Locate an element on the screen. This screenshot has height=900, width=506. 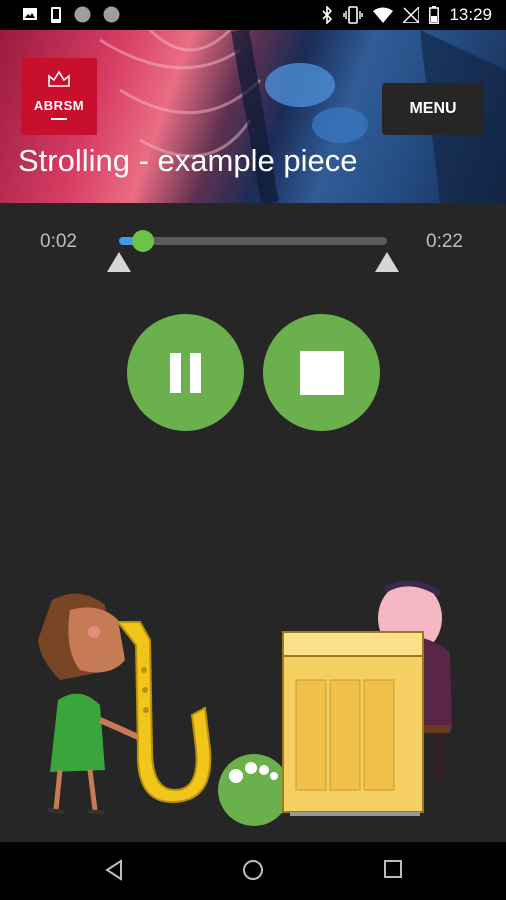
logo-text: ABRSM is located at coordinates (59, 105).